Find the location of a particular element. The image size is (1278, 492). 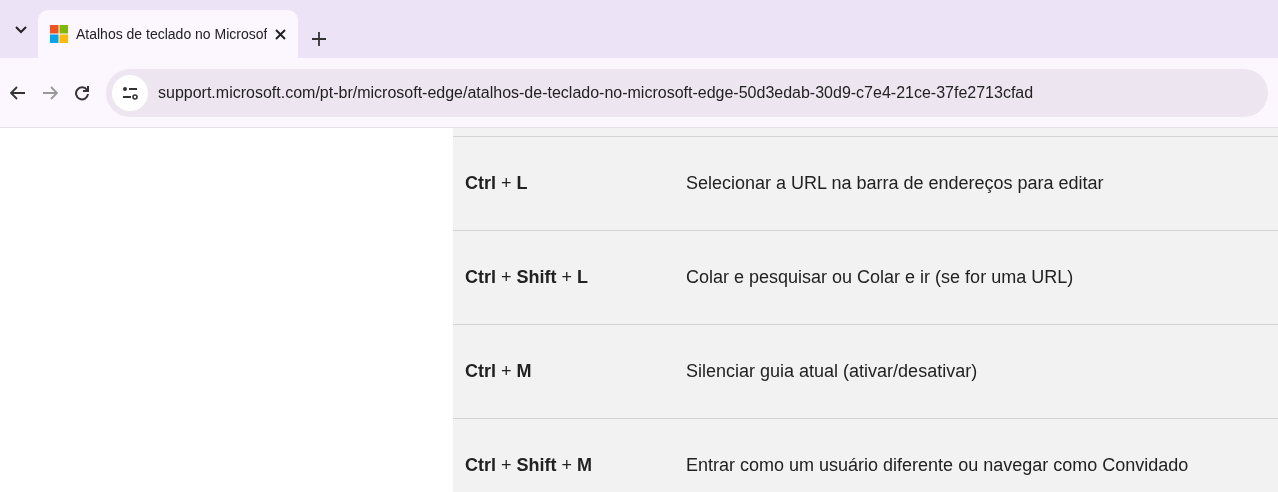

close-icon is located at coordinates (280, 34).